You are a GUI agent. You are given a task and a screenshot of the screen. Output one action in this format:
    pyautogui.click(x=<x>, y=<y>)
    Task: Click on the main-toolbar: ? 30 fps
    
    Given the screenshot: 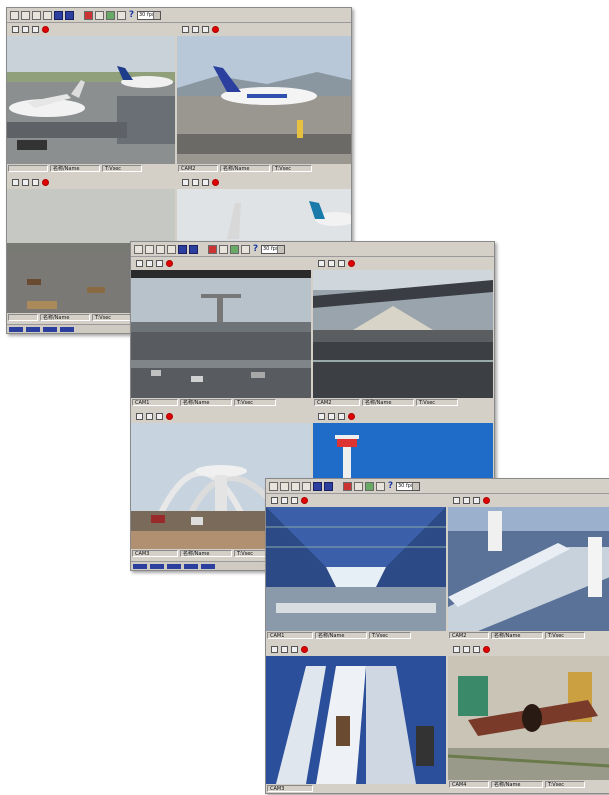 What is the action you would take?
    pyautogui.click(x=312, y=249)
    